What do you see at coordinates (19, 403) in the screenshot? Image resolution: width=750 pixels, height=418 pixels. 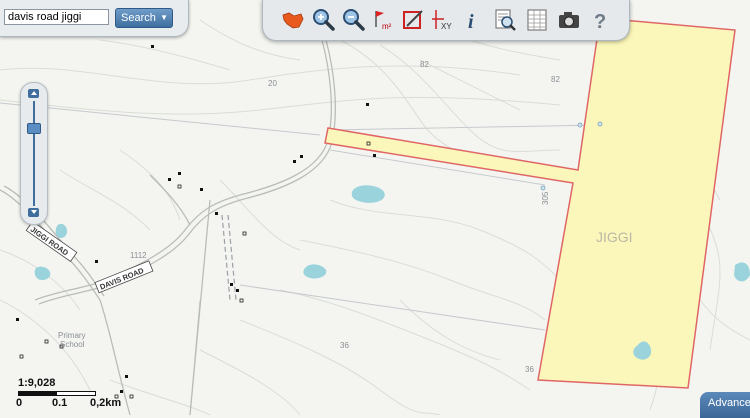 I see `scale-tick-label: 0` at bounding box center [19, 403].